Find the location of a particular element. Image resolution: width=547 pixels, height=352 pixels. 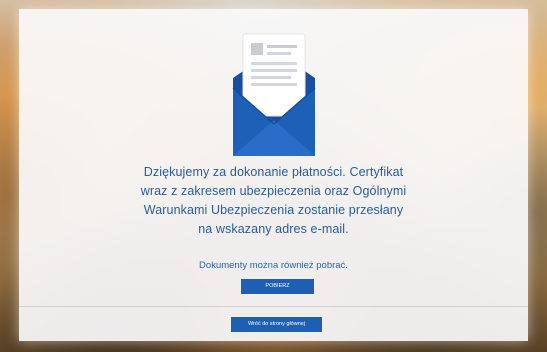

download-button: POBIERZ is located at coordinates (277, 286).